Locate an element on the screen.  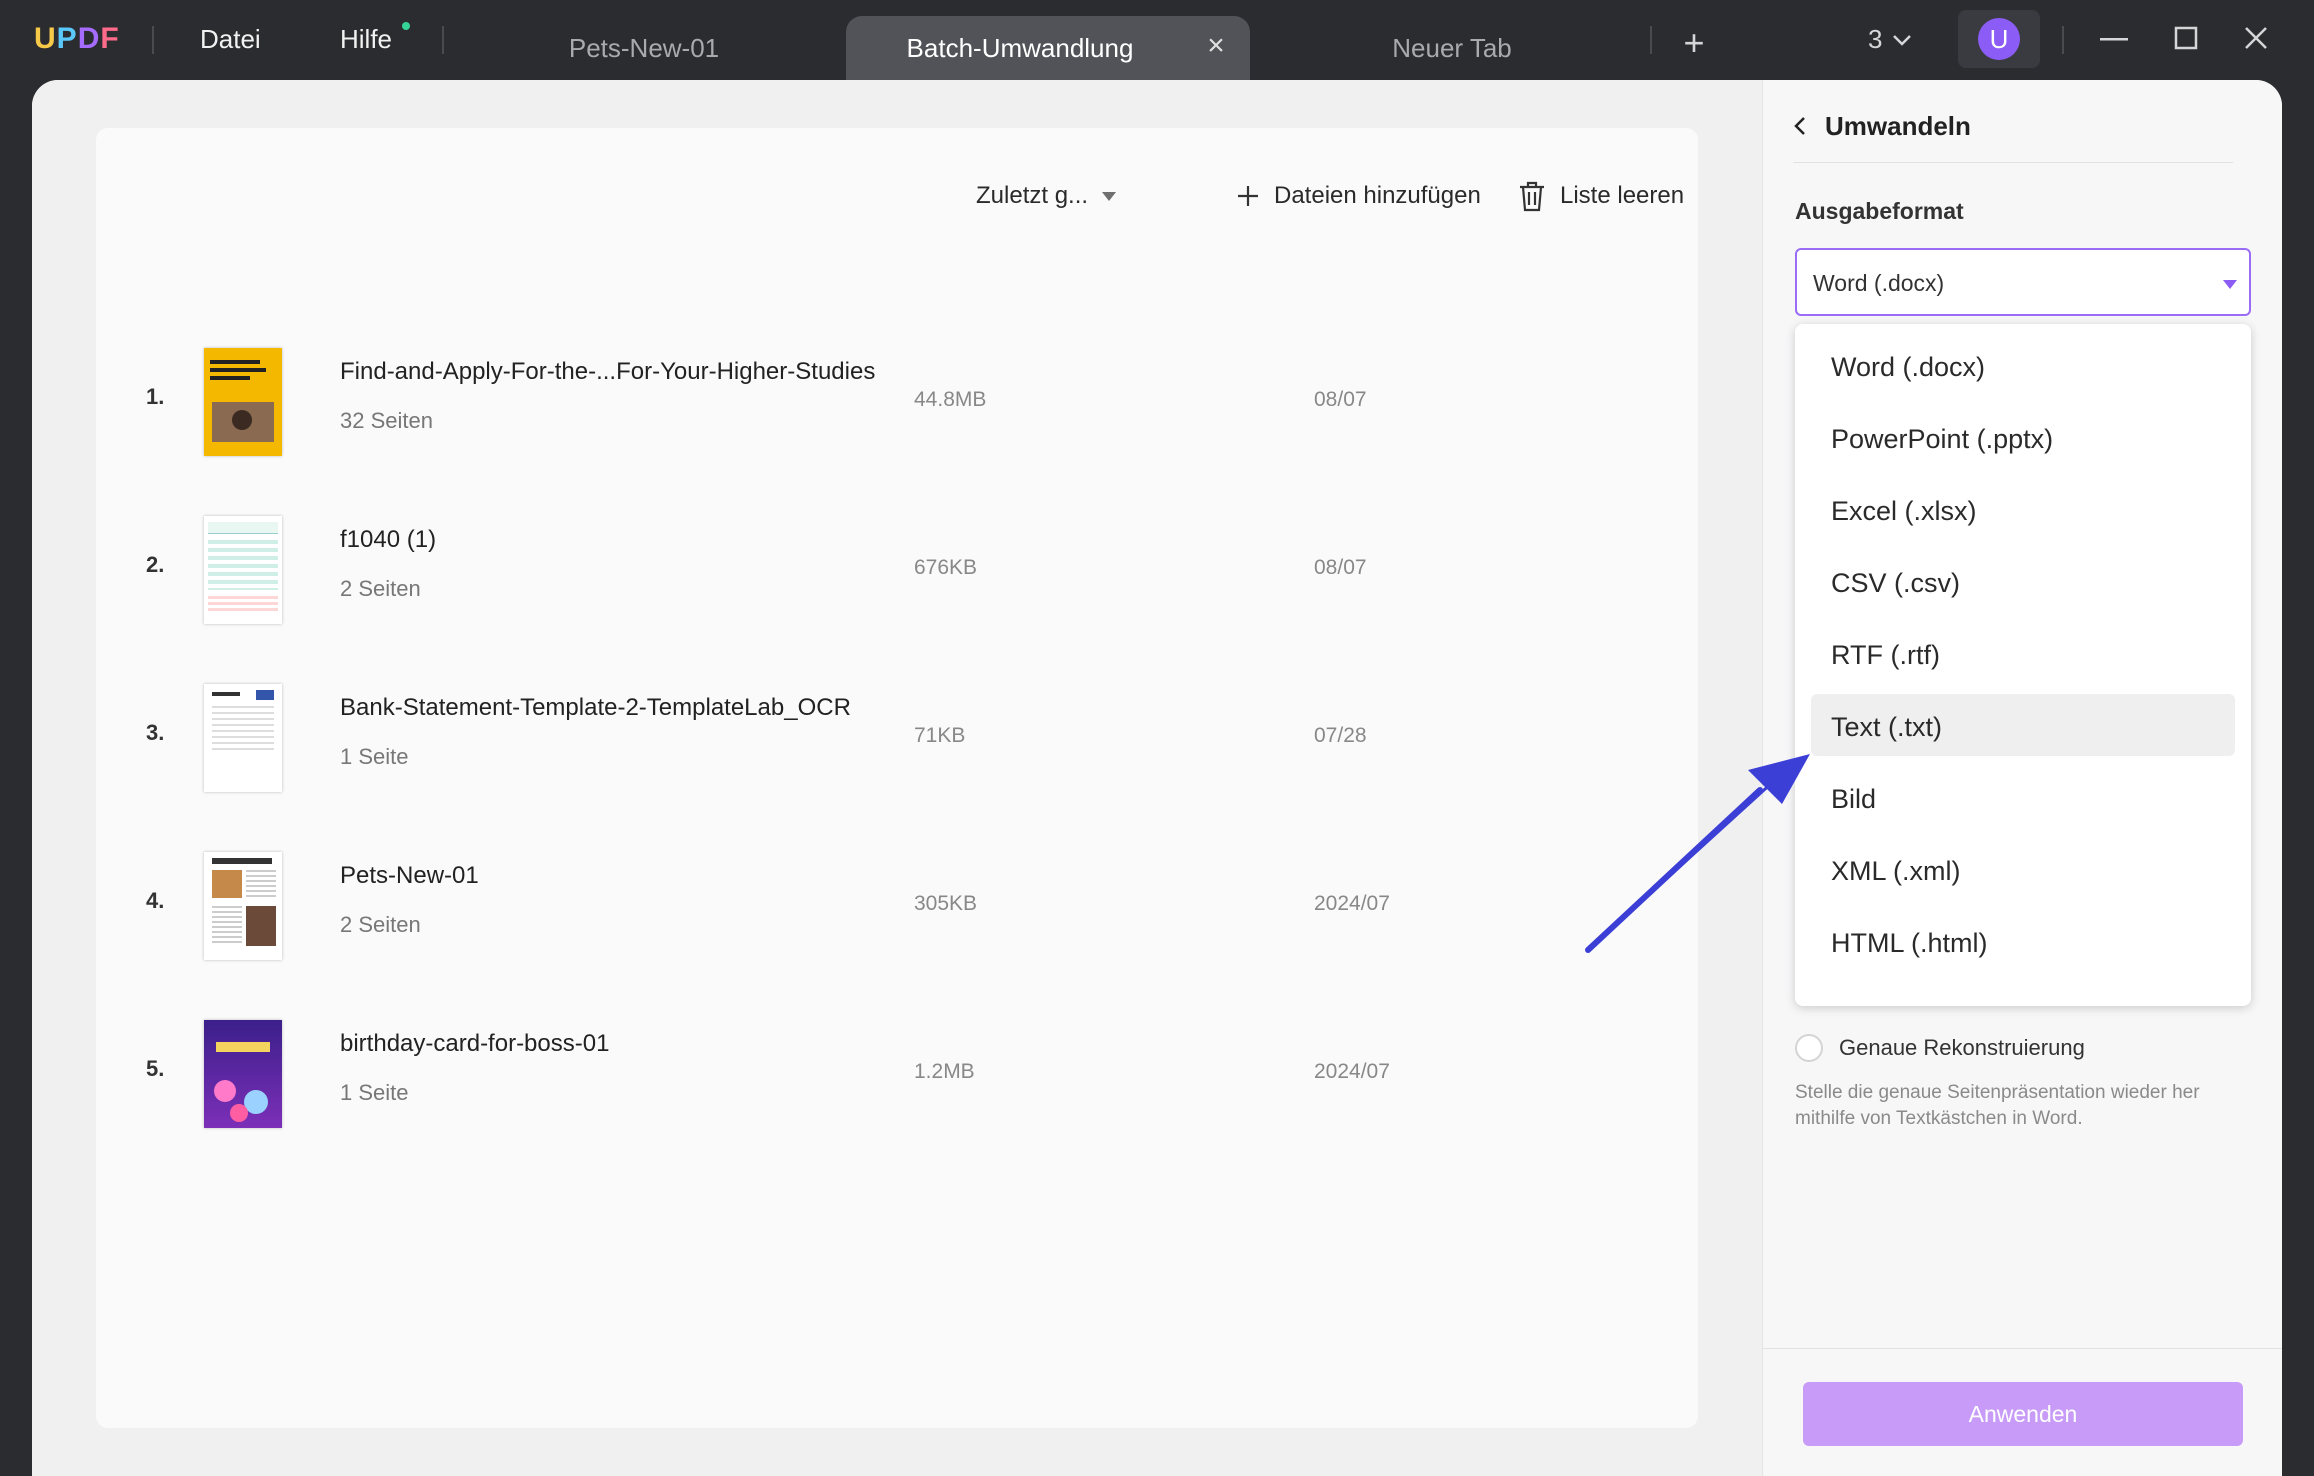
add-files-button: Dateien hinzufügen is located at coordinates (1358, 196).